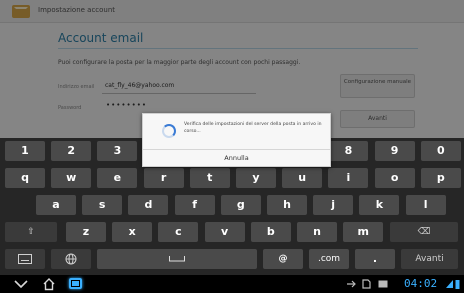 The image size is (464, 293). Describe the element at coordinates (394, 151) in the screenshot. I see `key-9: 9` at that location.